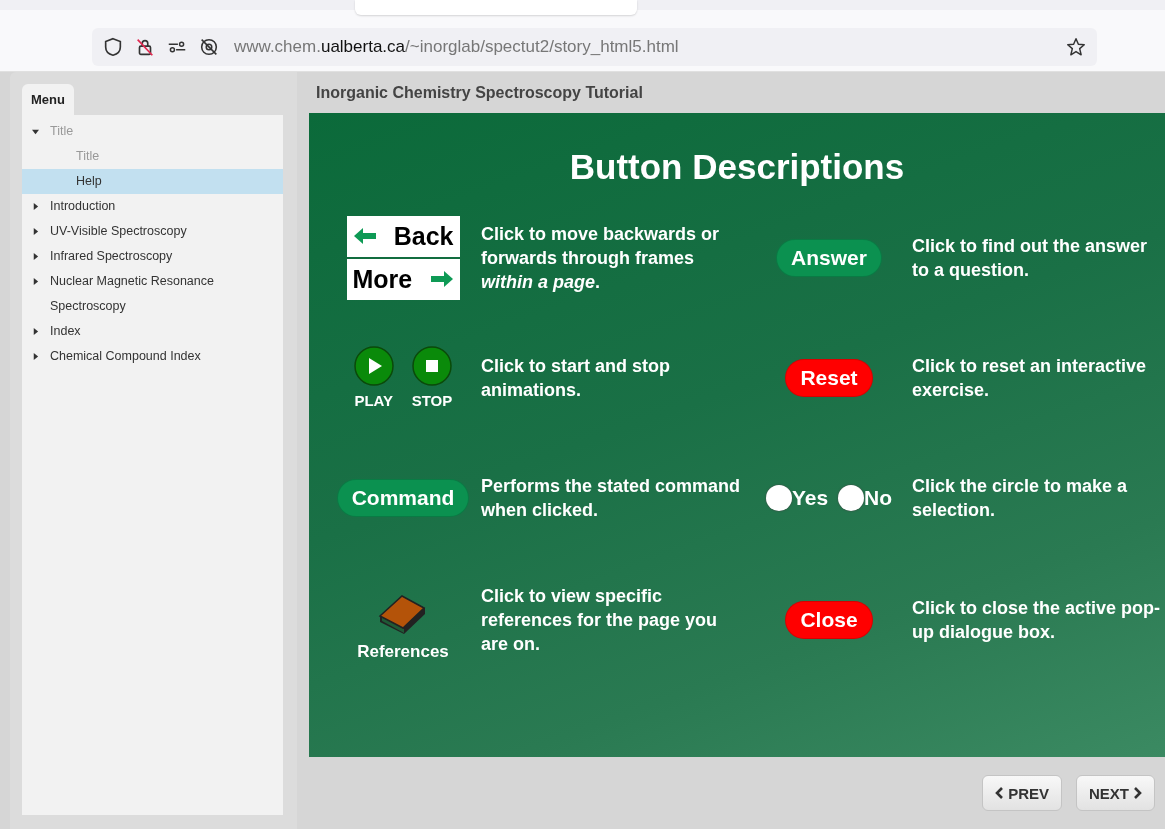 This screenshot has height=829, width=1165. I want to click on more-button: More, so click(403, 279).